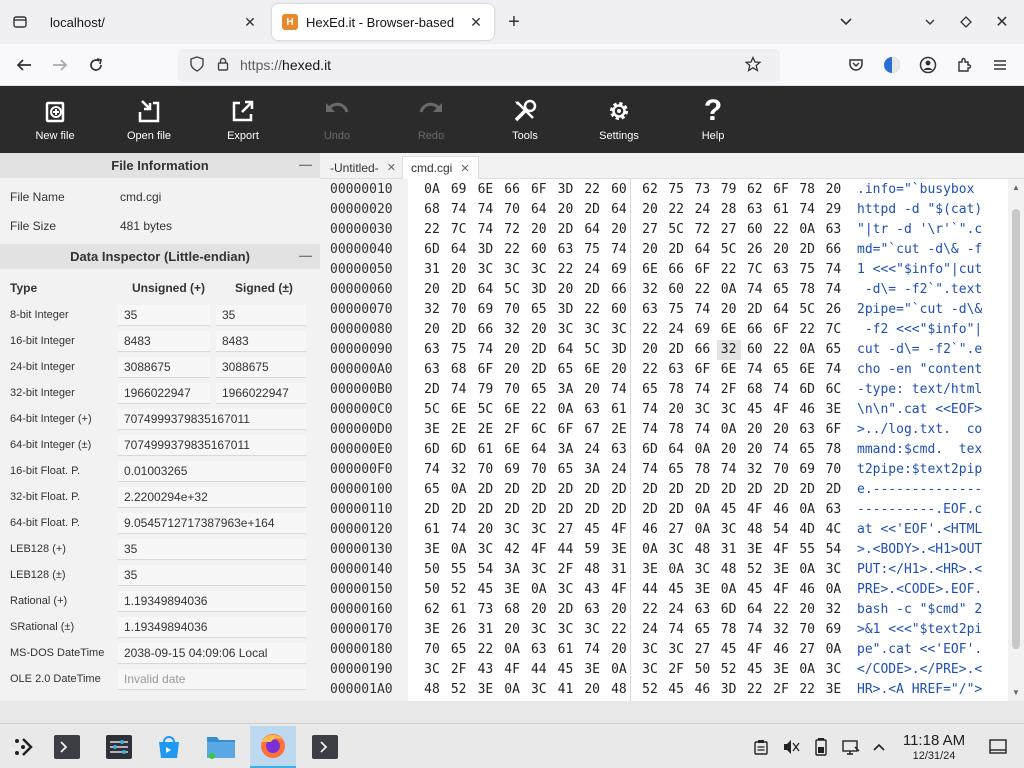  What do you see at coordinates (485, 570) in the screenshot?
I see `hex-byte: 54` at bounding box center [485, 570].